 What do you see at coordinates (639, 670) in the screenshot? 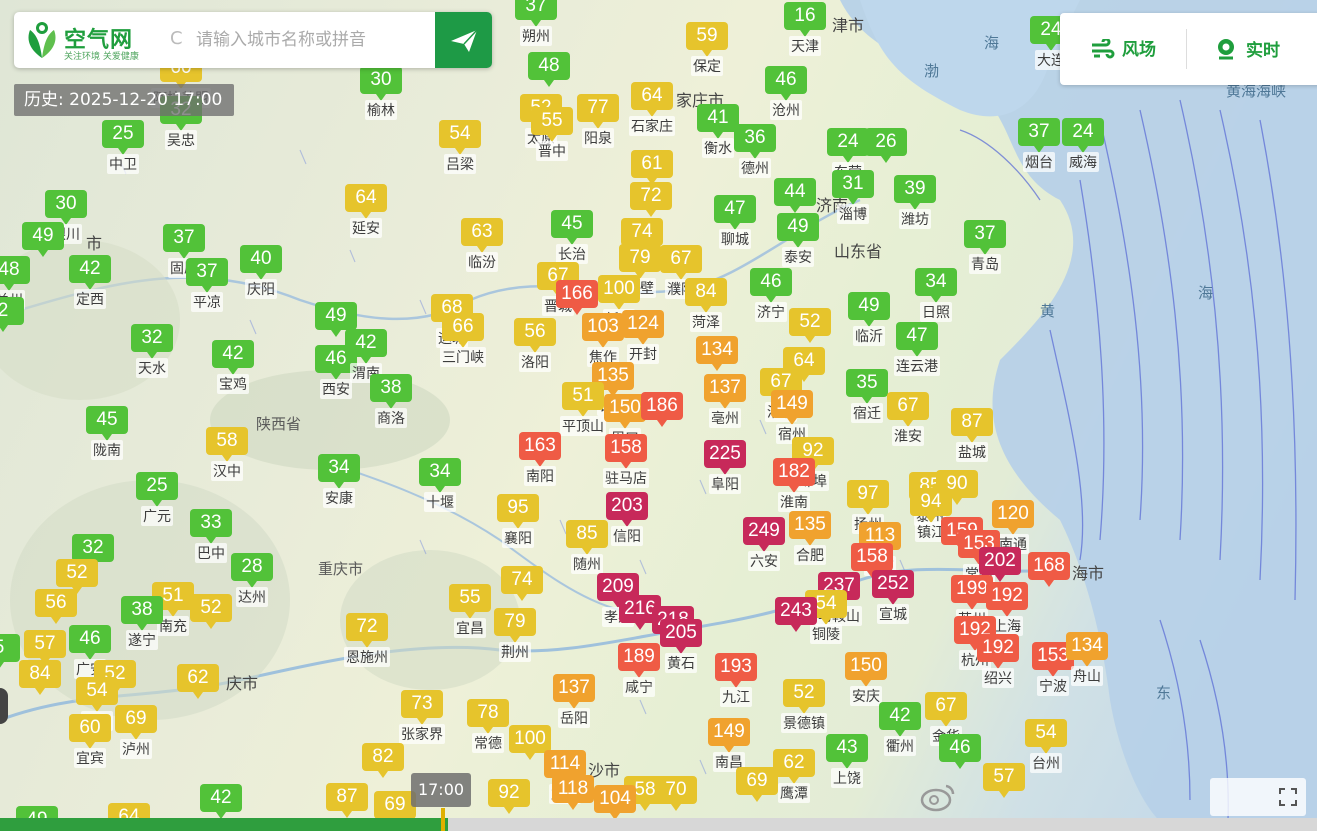
I see `aqi-station-marker: 189 咸宁` at bounding box center [639, 670].